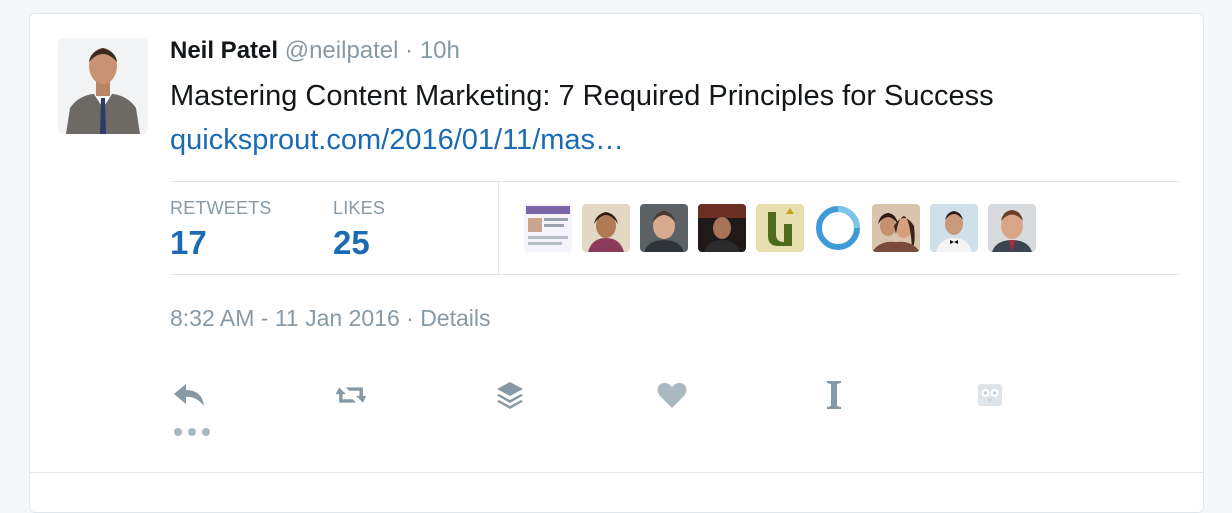  I want to click on like-button, so click(672, 395).